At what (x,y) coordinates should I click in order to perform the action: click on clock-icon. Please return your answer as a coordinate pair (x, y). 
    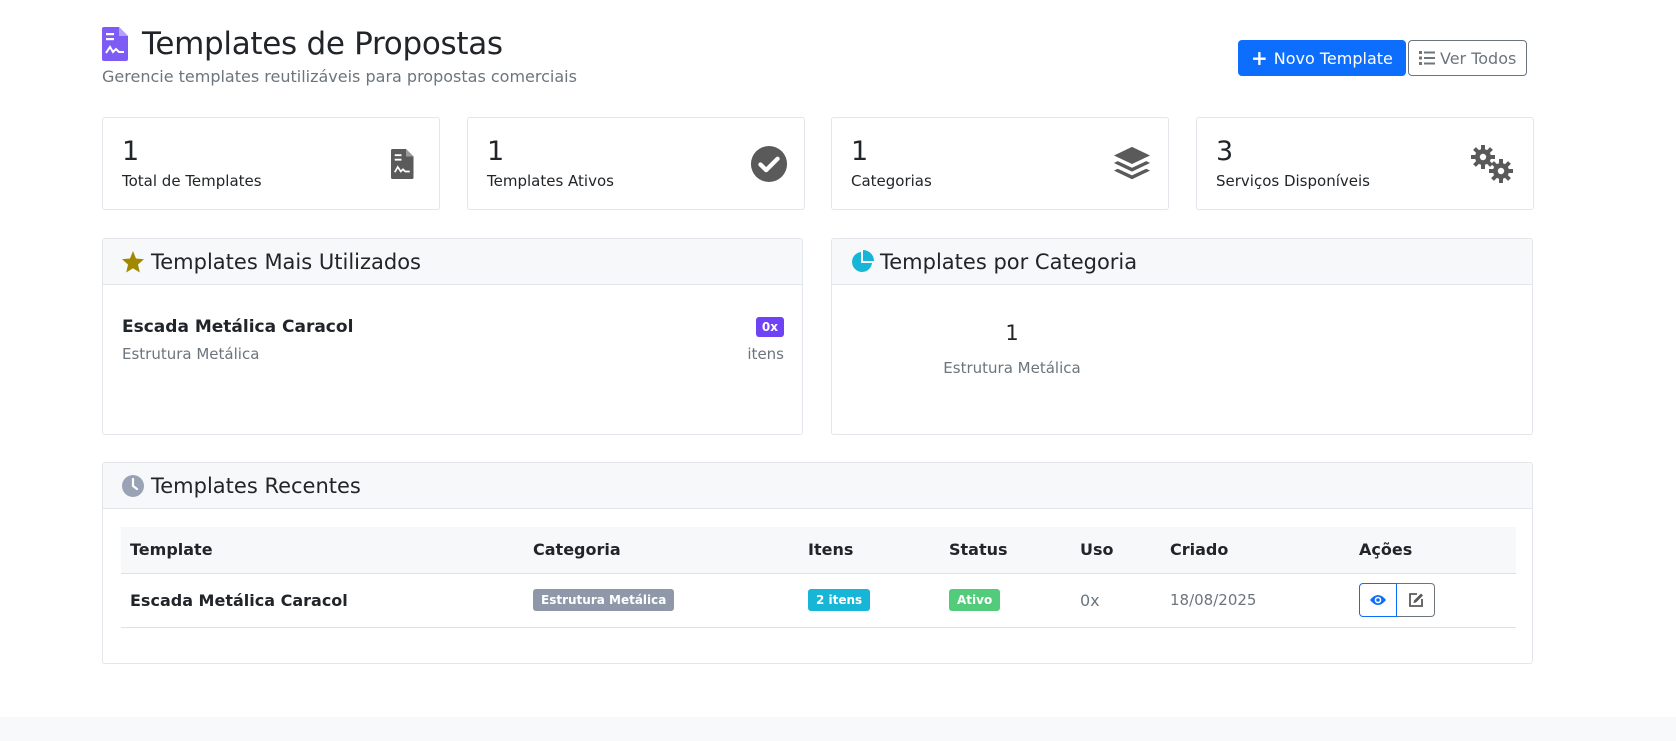
    Looking at the image, I should click on (133, 485).